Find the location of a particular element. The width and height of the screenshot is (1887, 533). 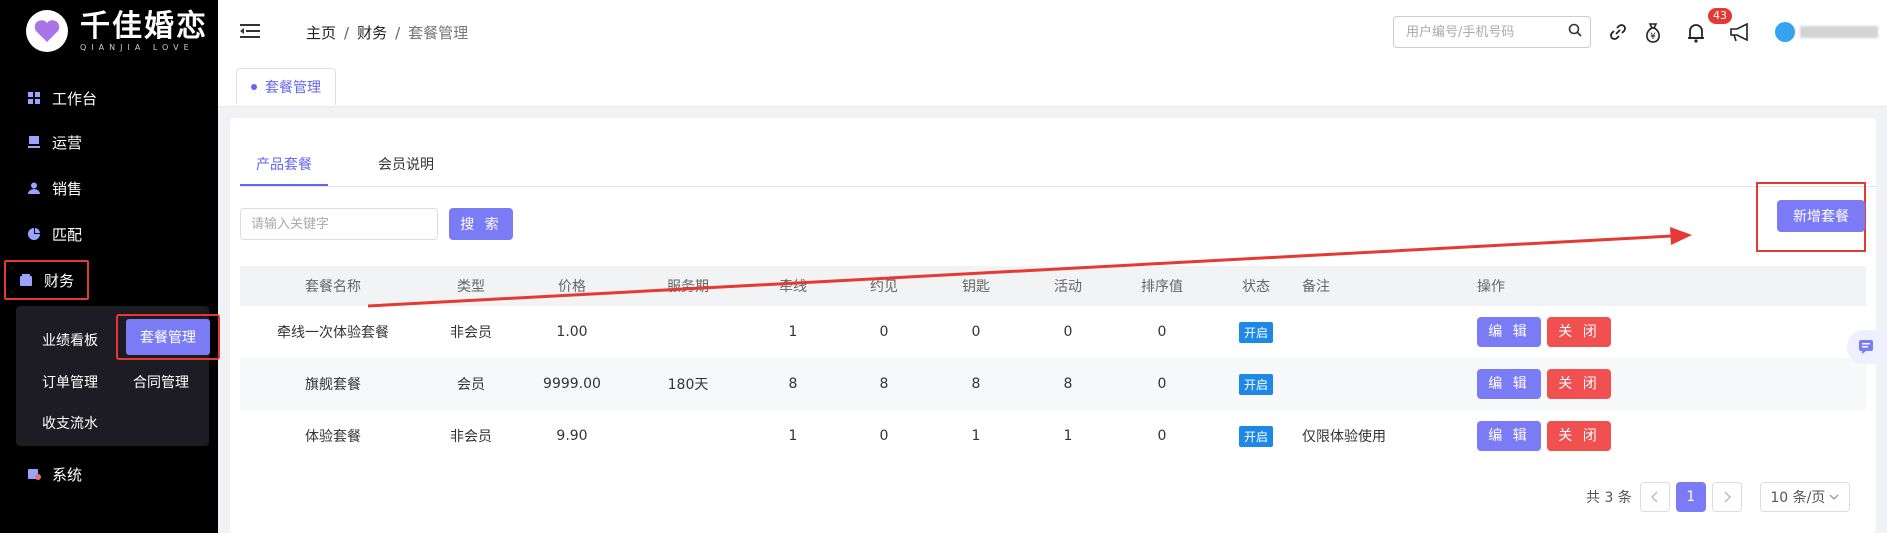

search-icon is located at coordinates (1575, 32).